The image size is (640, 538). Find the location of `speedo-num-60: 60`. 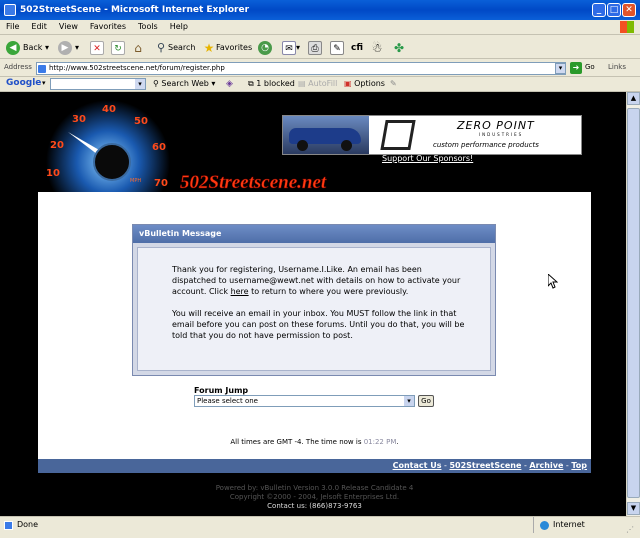

speedo-num-60: 60 is located at coordinates (159, 147).